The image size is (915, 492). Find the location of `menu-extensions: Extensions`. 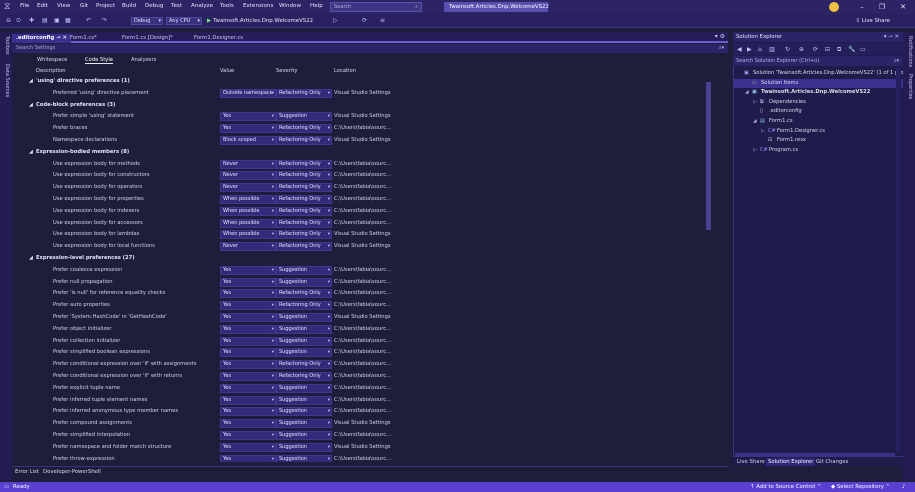

menu-extensions: Extensions is located at coordinates (258, 6).